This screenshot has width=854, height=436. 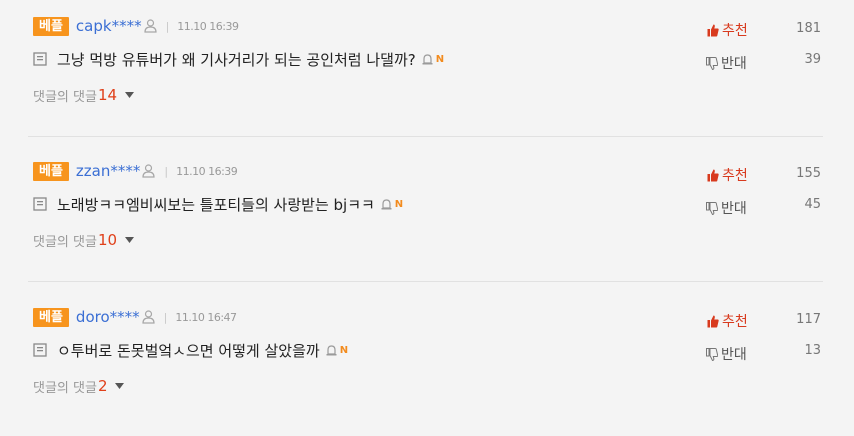 I want to click on recommend-count: 181, so click(x=808, y=28).